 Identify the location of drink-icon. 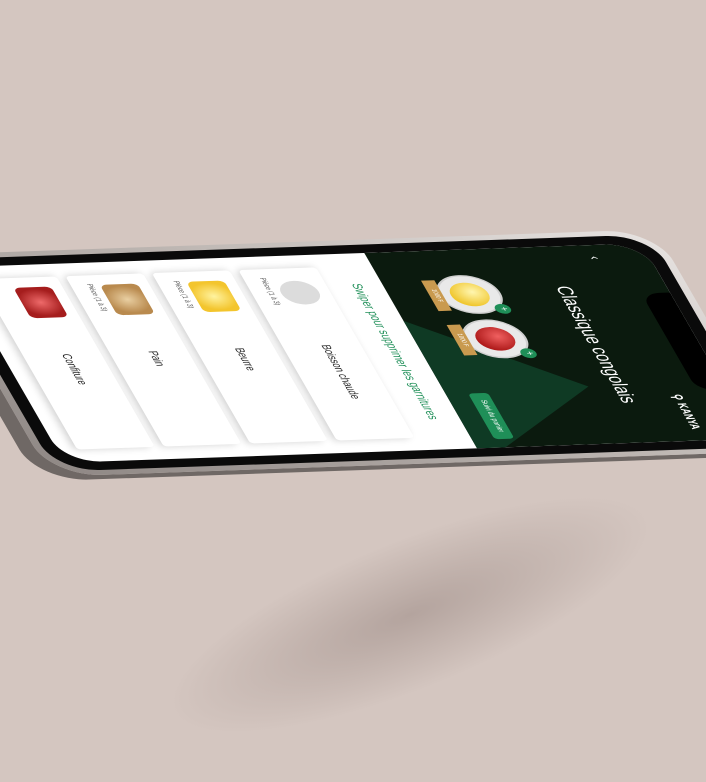
(300, 293).